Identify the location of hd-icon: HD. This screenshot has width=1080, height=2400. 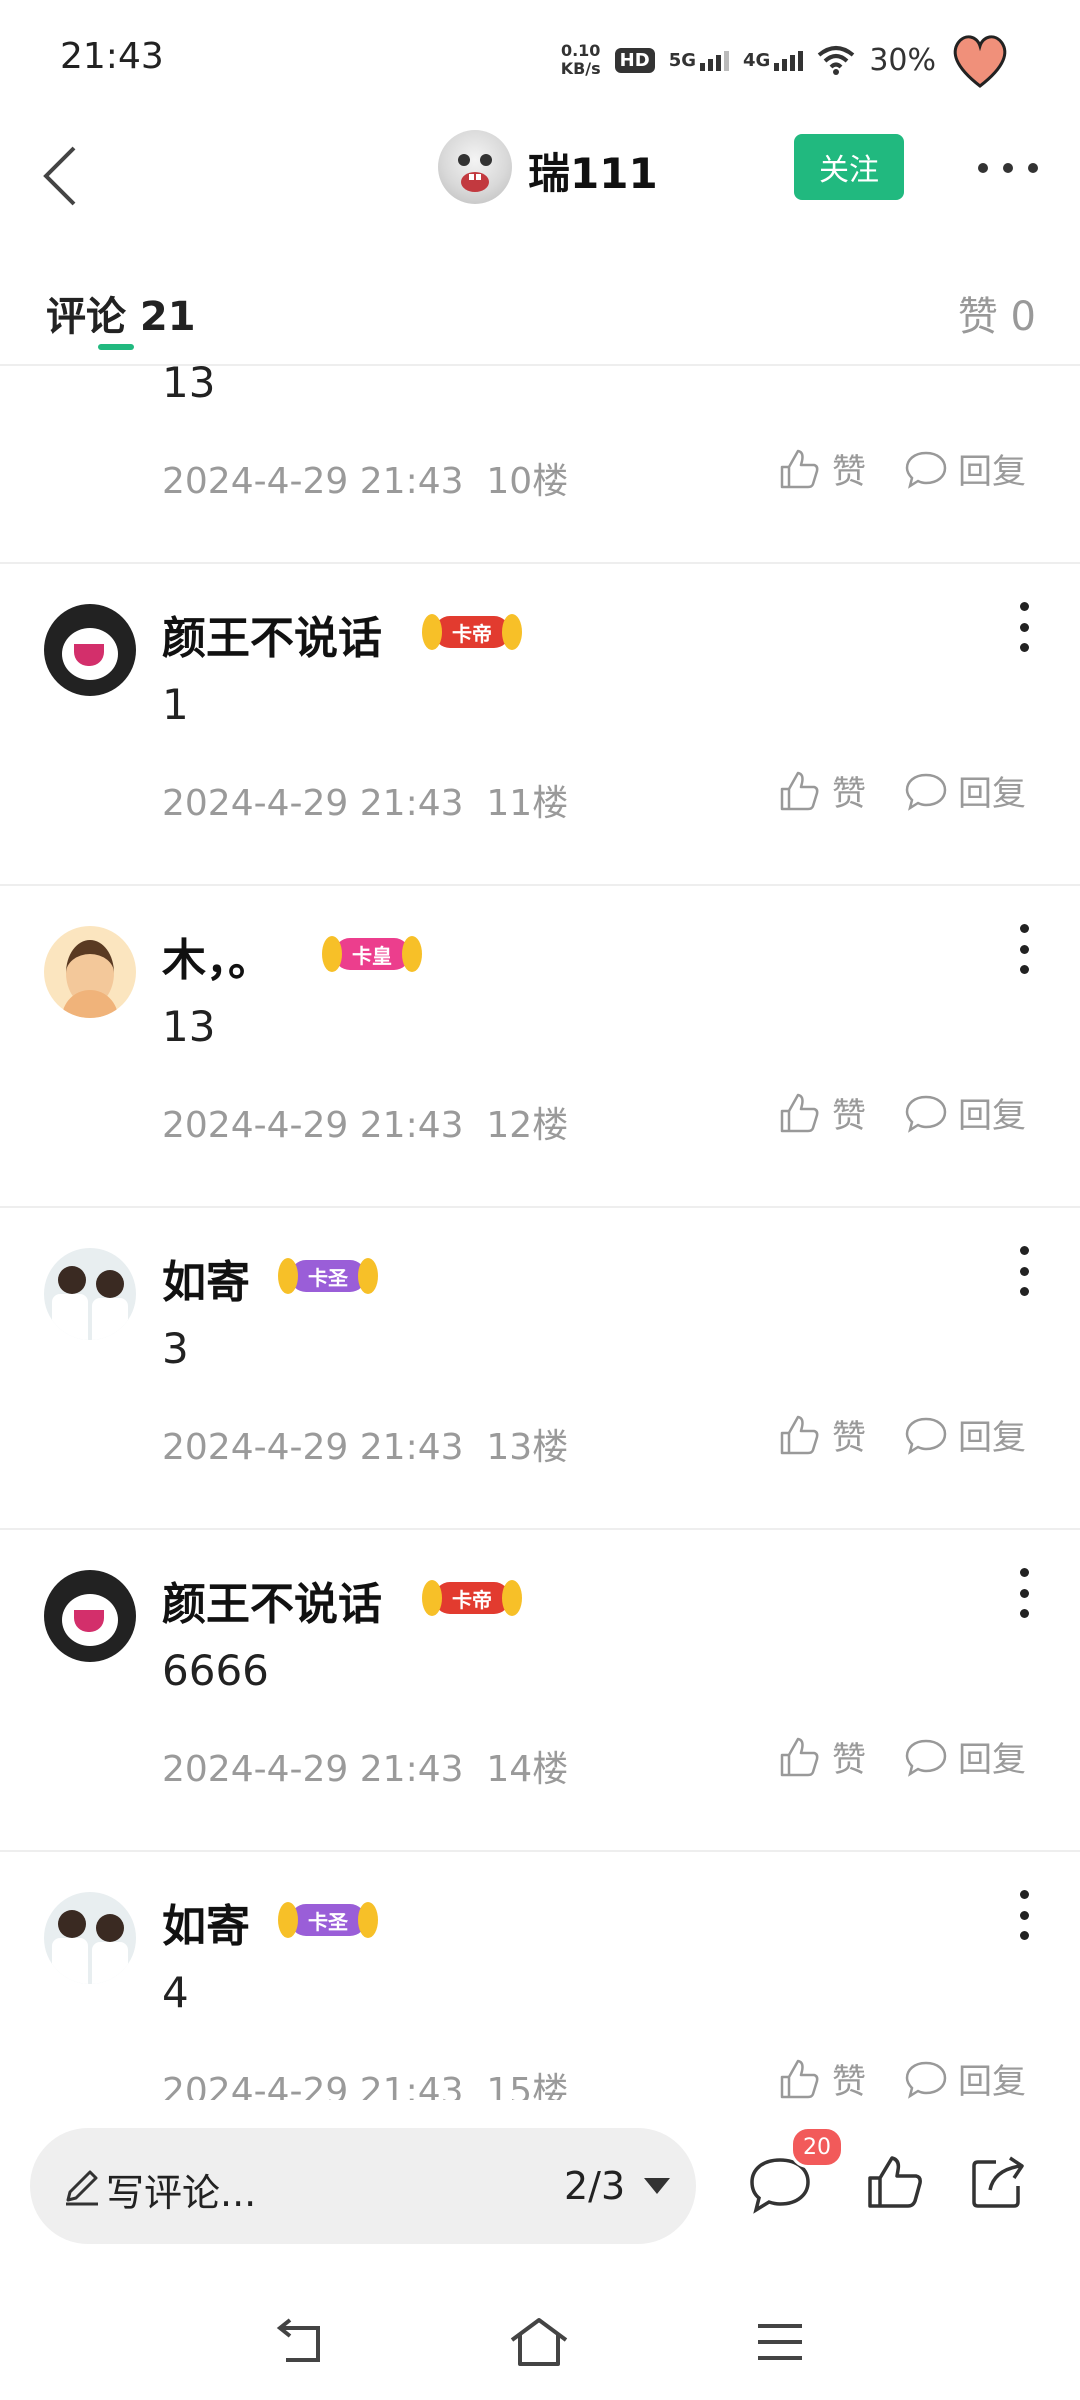
(634, 60).